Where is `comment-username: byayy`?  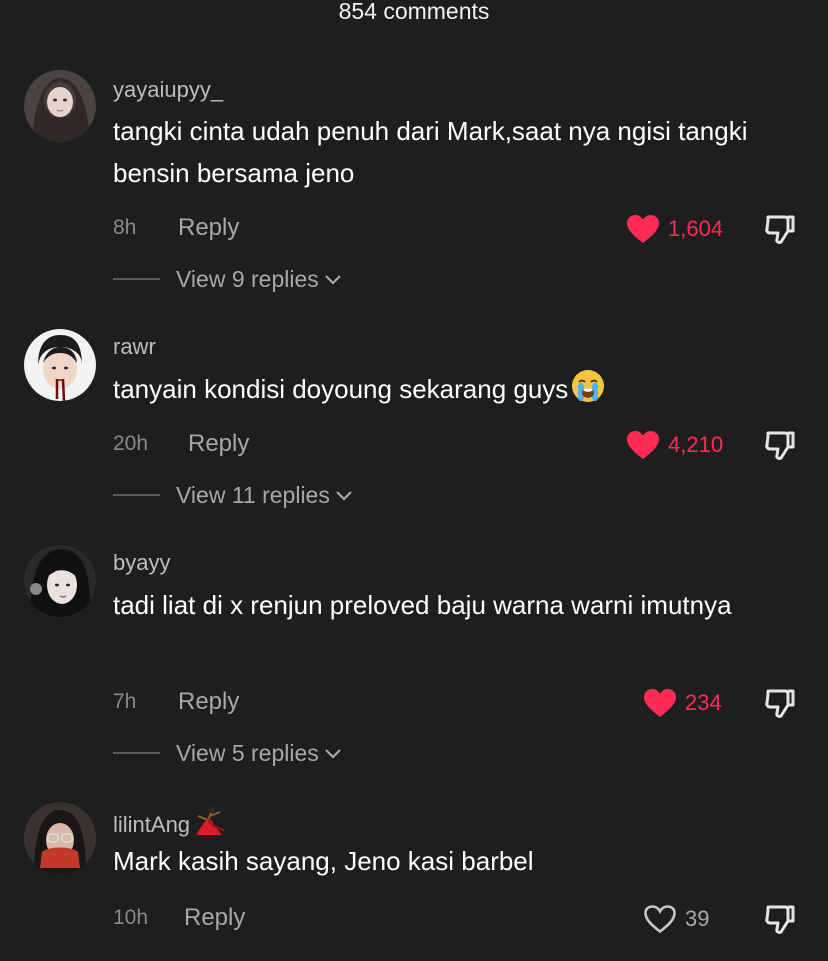
comment-username: byayy is located at coordinates (141, 563).